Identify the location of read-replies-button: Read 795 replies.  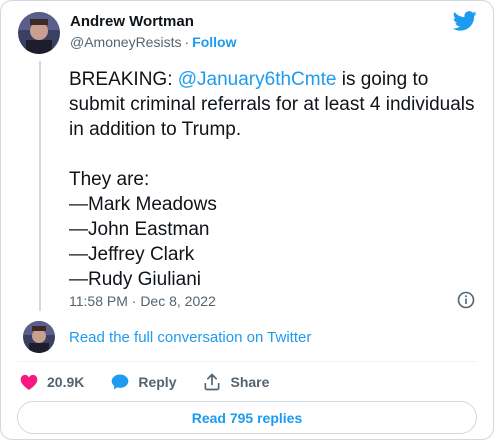
(247, 417).